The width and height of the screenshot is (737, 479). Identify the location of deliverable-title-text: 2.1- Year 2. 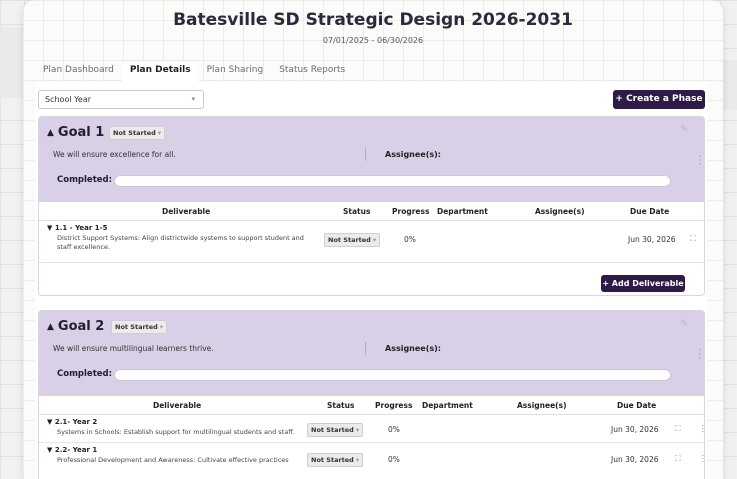
(76, 422).